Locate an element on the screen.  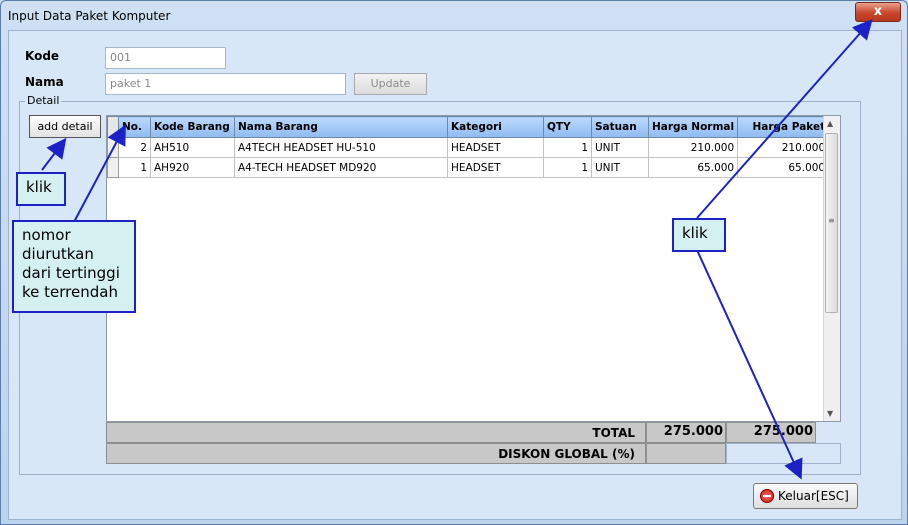
note-line: diurutkan is located at coordinates (58, 254).